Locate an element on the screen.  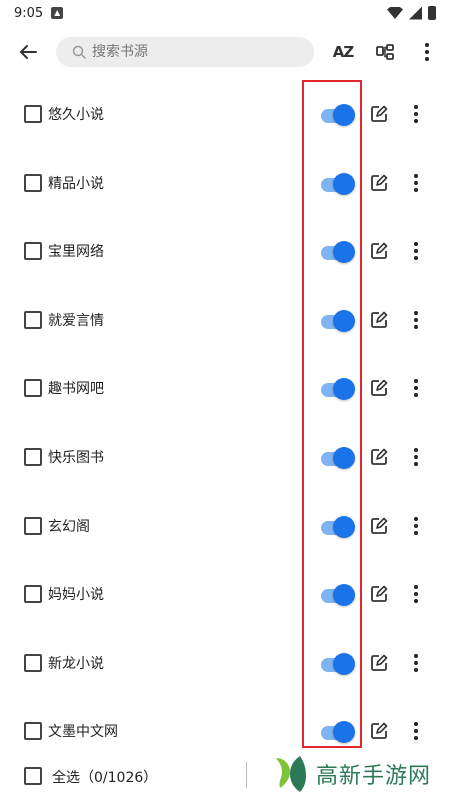
source-name: 新龙小说 is located at coordinates (76, 663).